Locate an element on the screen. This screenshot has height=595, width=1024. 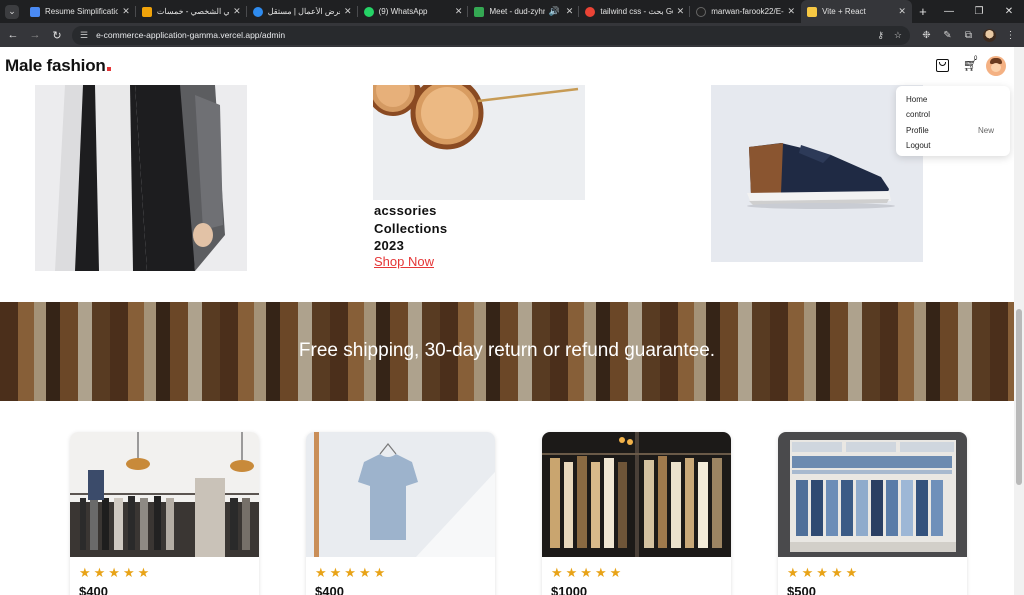
site-info-icon: ☰ is located at coordinates (84, 35).